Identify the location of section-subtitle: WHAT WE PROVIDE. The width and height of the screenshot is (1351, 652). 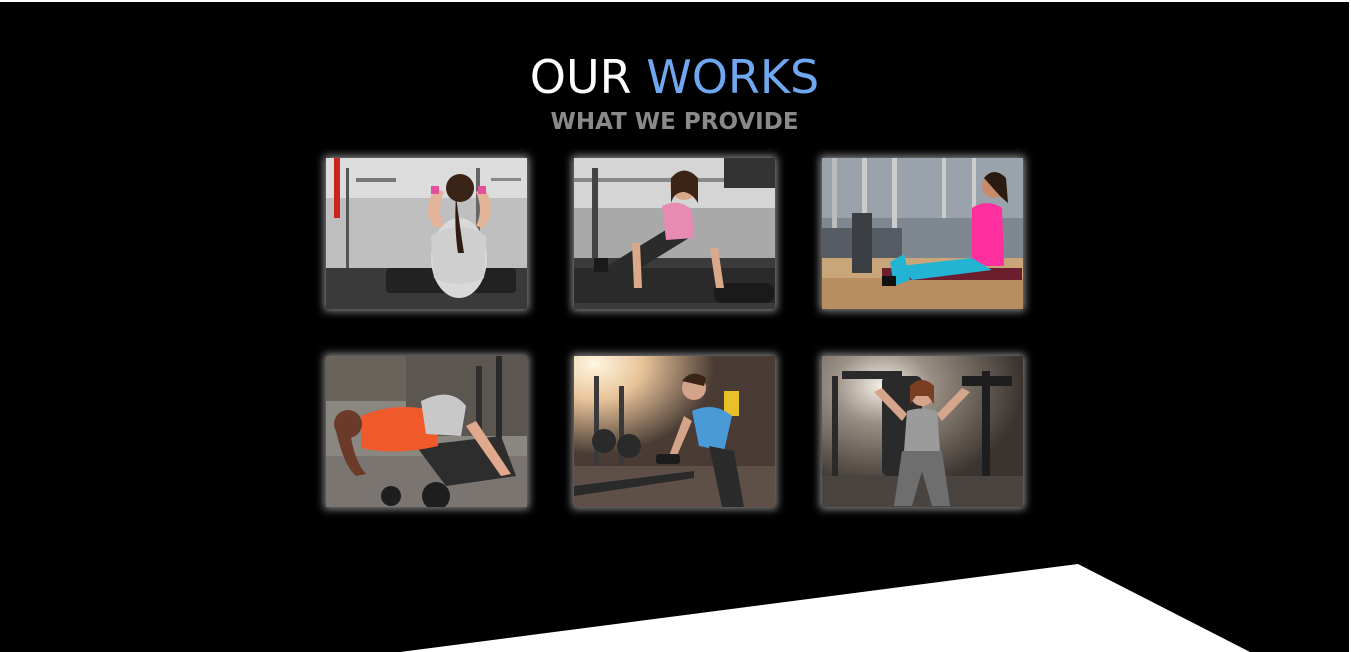
(674, 122).